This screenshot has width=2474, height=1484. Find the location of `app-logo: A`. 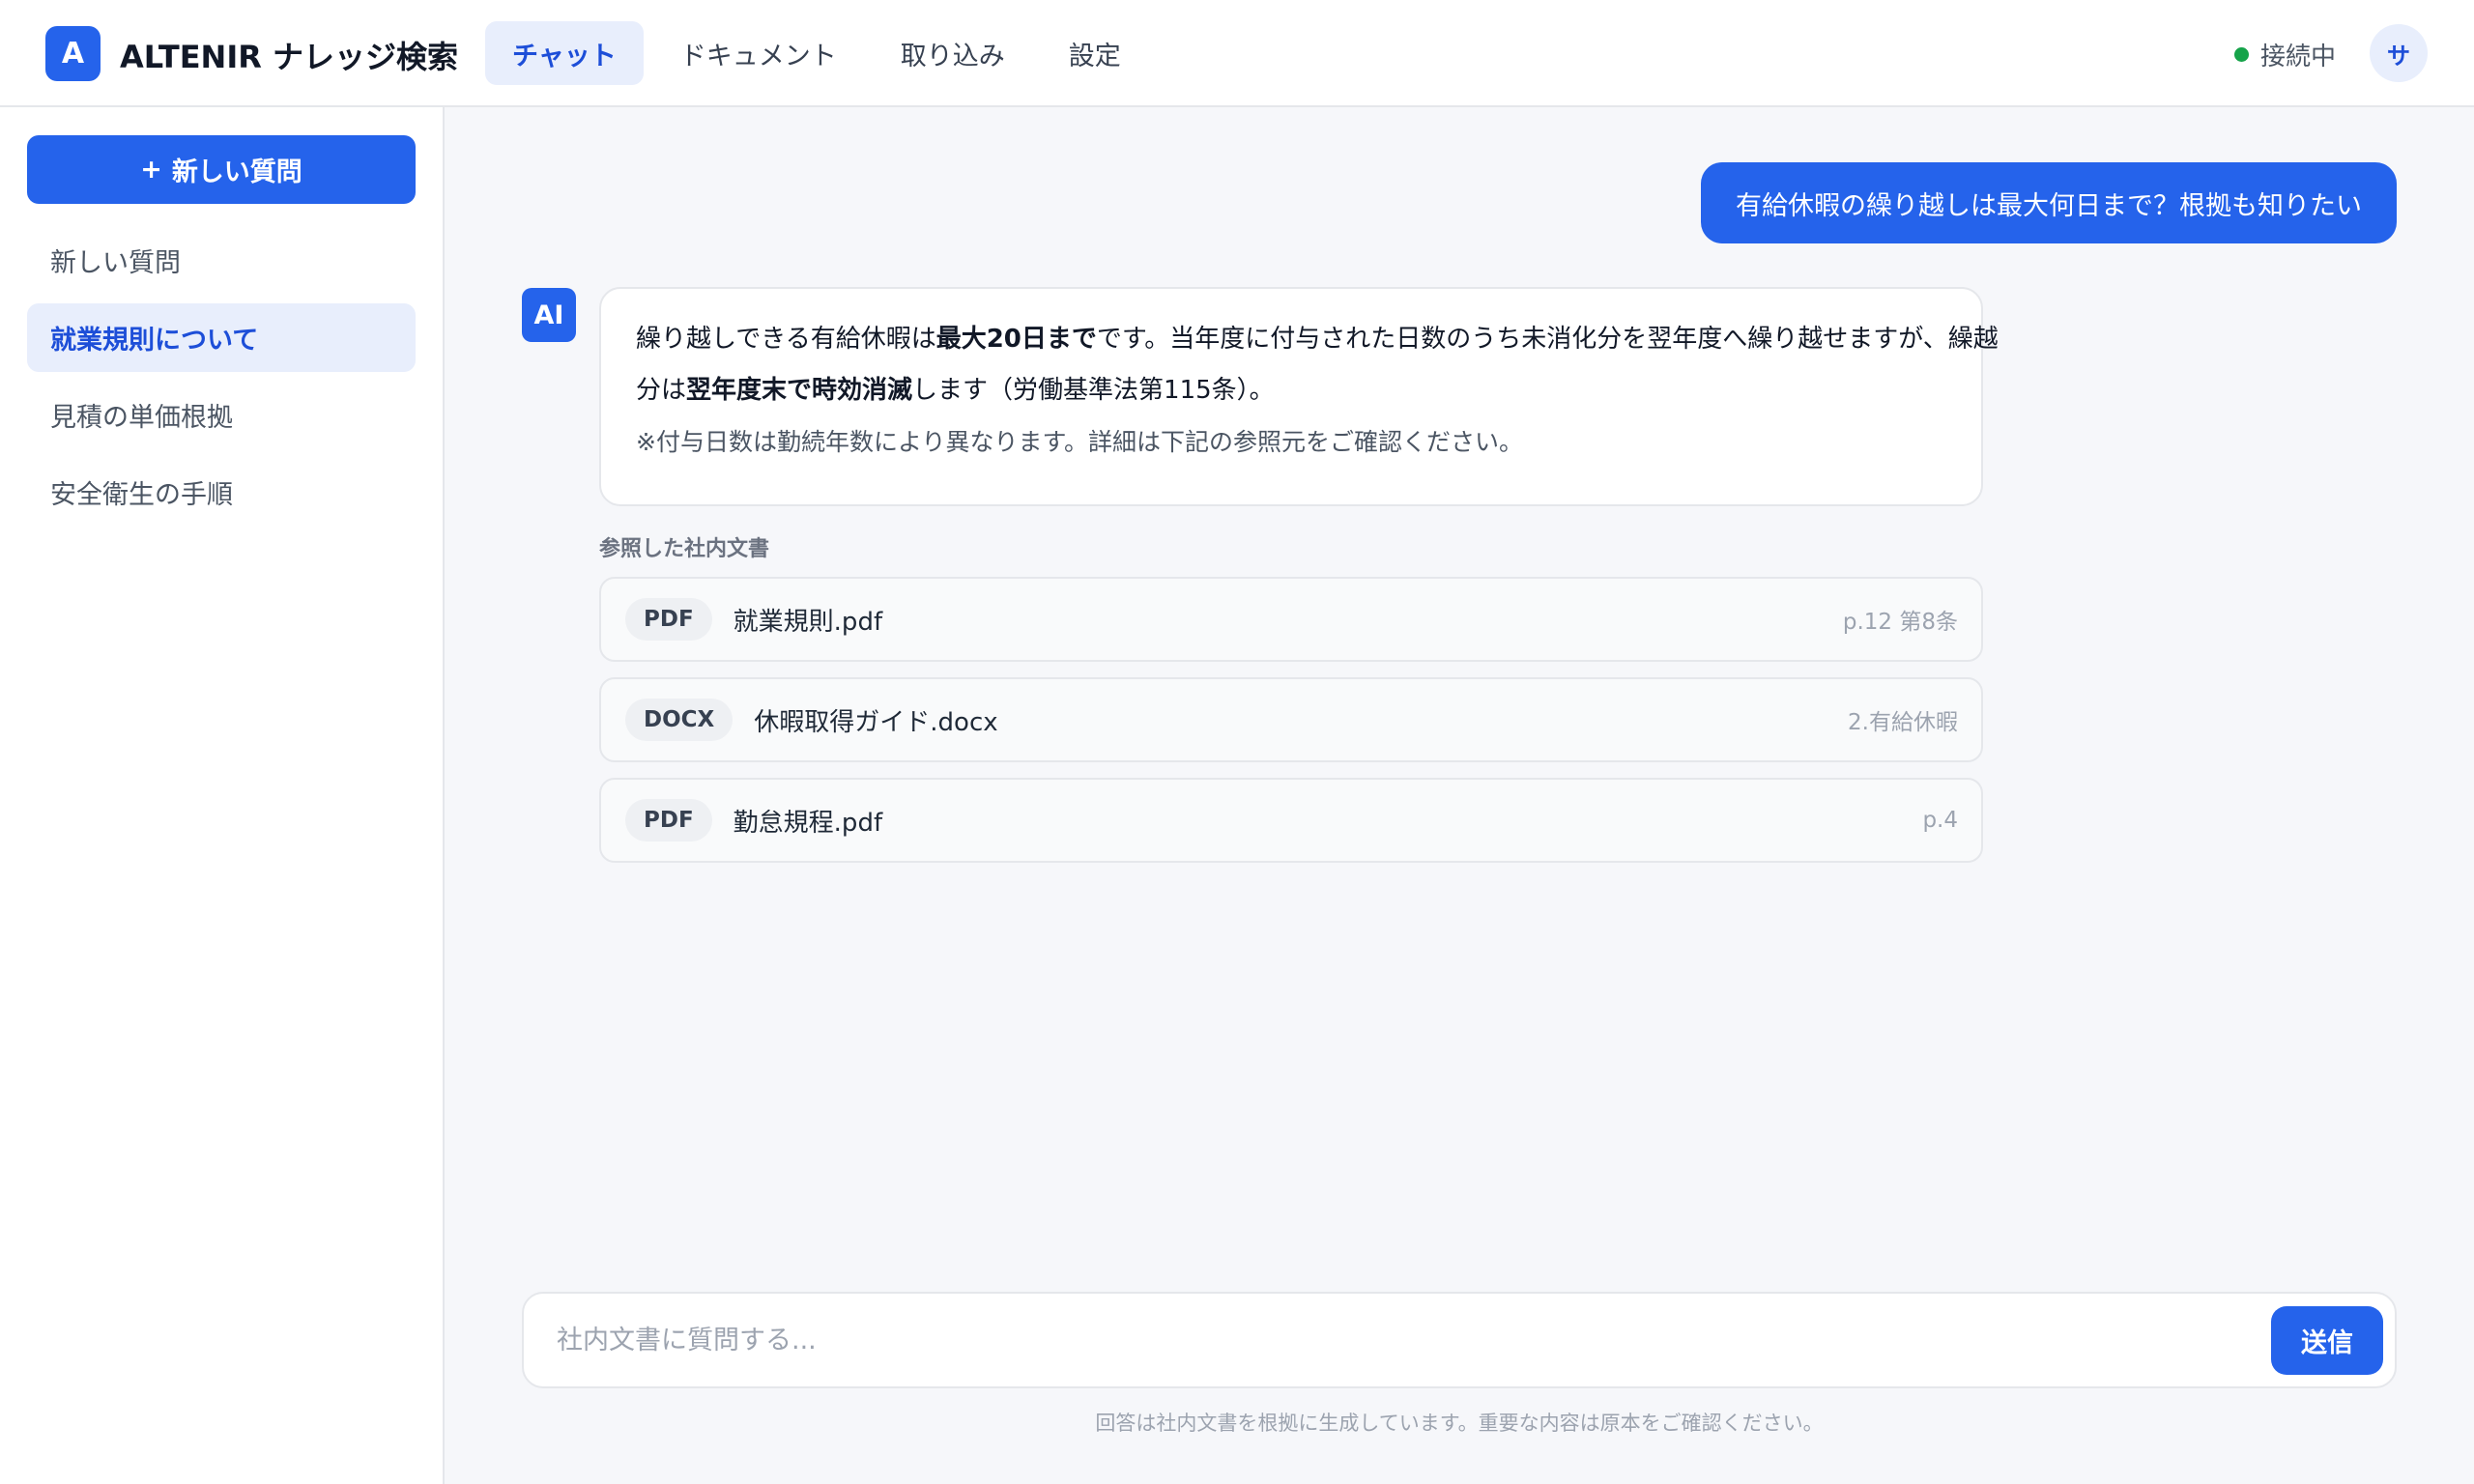

app-logo: A is located at coordinates (73, 54).